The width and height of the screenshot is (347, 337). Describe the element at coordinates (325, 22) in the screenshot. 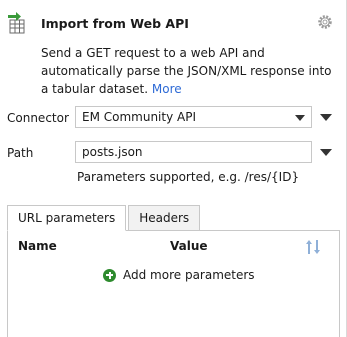

I see `gear-icon` at that location.